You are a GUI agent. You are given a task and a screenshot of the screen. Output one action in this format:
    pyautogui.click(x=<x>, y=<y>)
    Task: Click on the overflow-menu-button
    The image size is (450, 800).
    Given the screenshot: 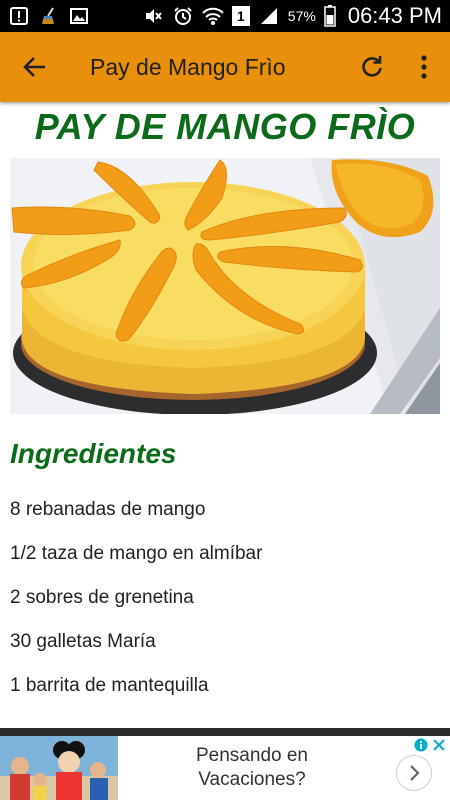 What is the action you would take?
    pyautogui.click(x=424, y=67)
    